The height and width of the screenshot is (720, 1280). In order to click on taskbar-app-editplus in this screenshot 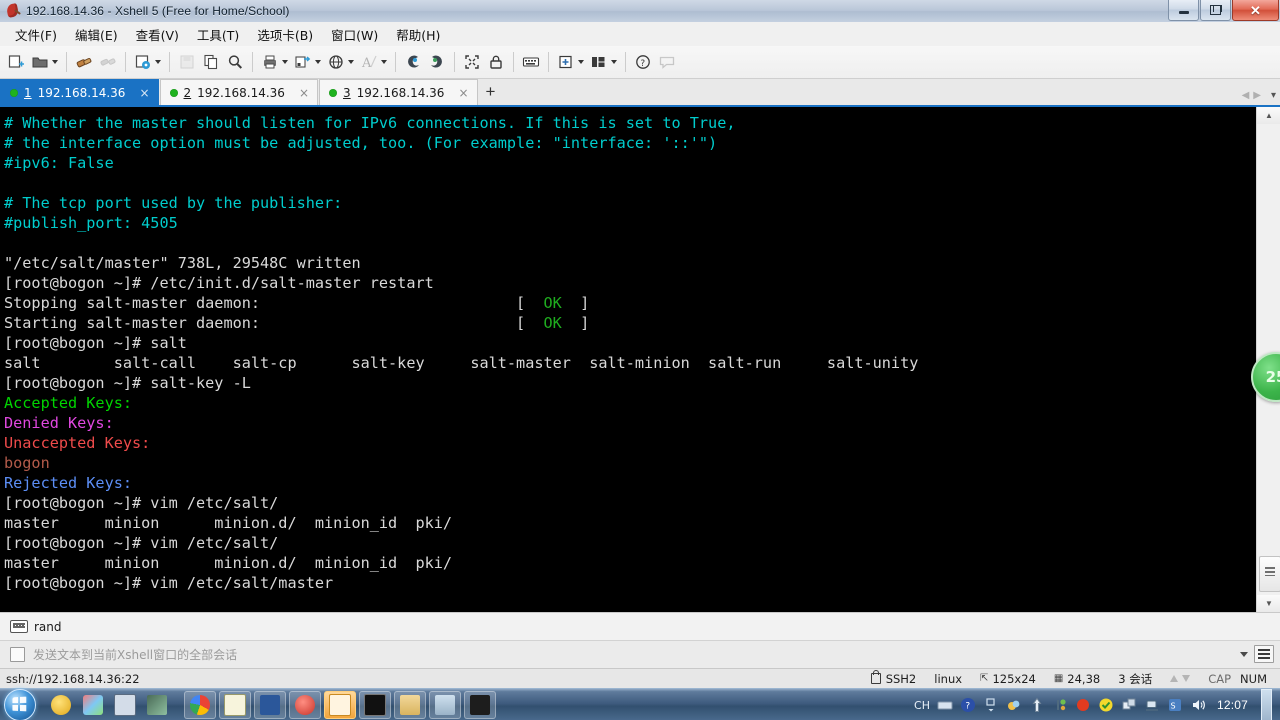, I will do `click(305, 705)`.